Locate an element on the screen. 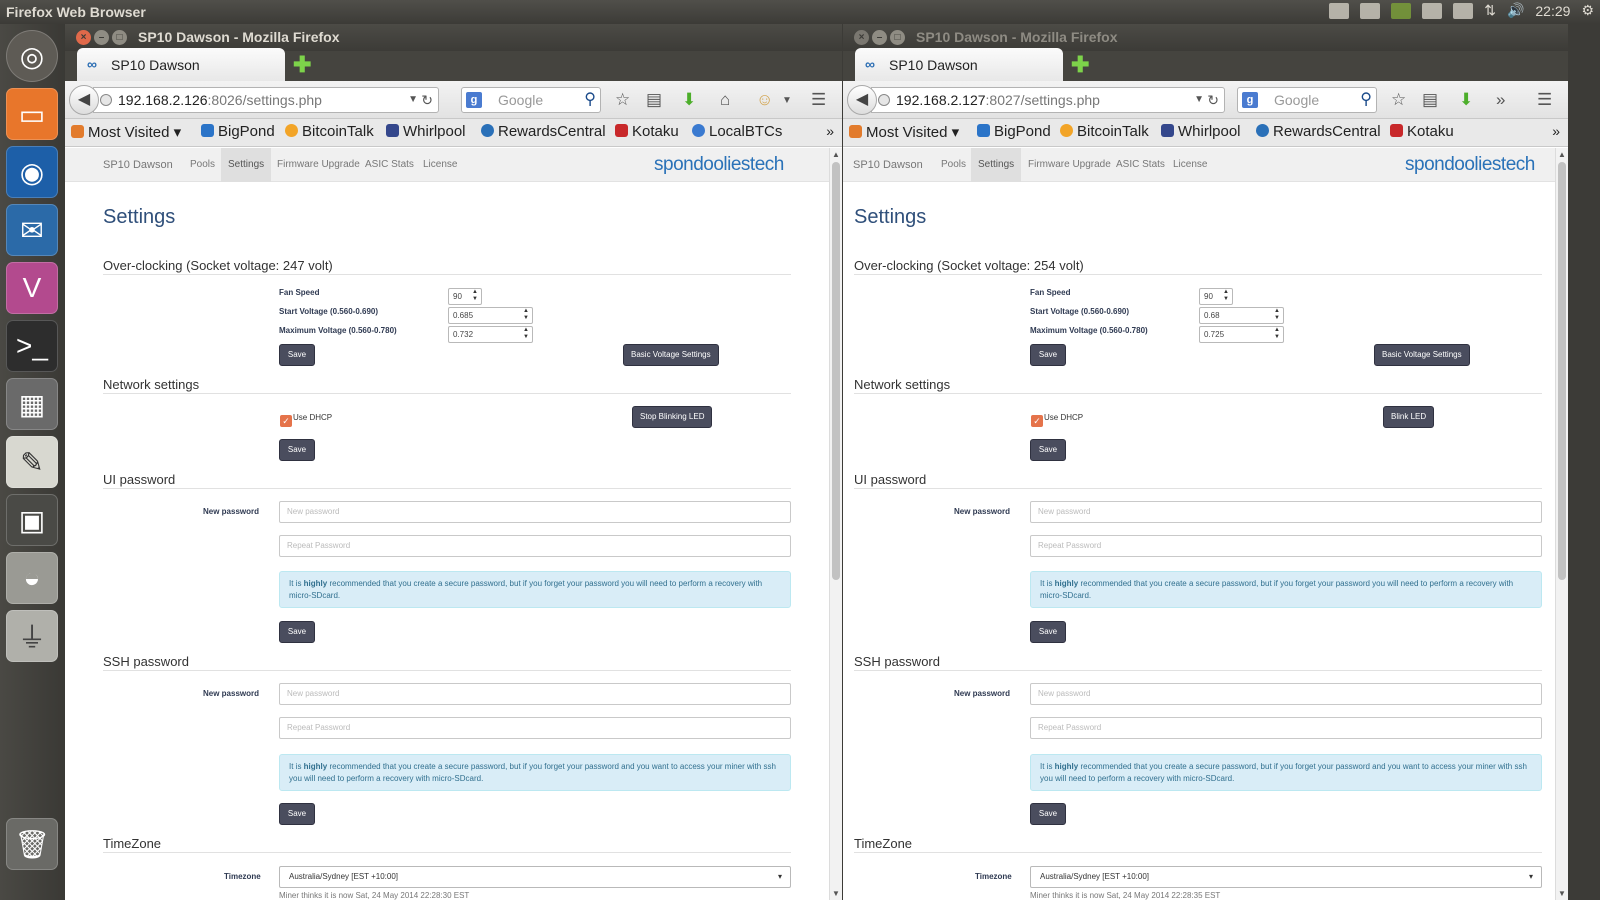 Image resolution: width=1600 pixels, height=900 pixels. nav-settings: Settings is located at coordinates (246, 165).